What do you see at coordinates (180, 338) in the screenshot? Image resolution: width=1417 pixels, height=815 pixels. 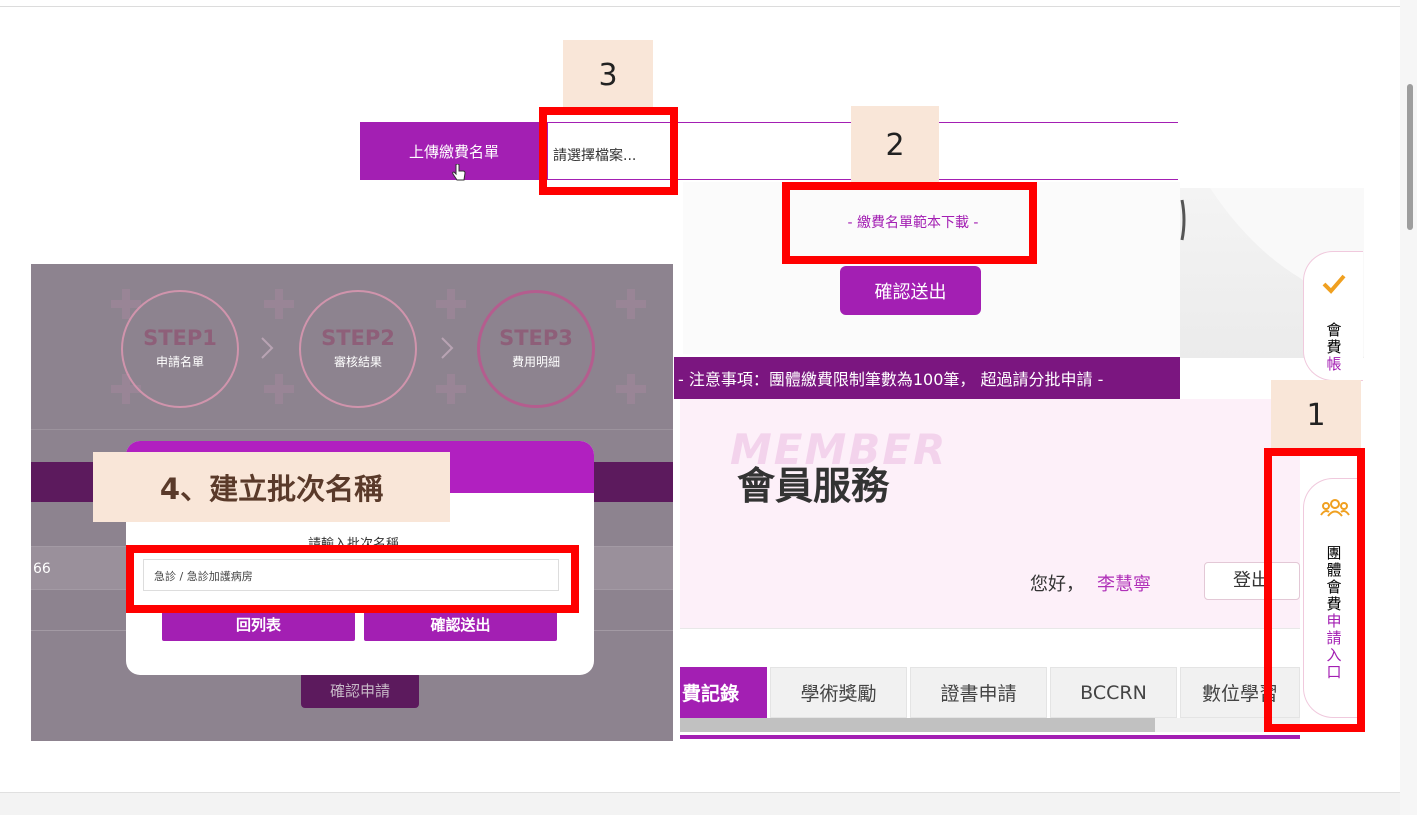 I see `step1-title: STEP1` at bounding box center [180, 338].